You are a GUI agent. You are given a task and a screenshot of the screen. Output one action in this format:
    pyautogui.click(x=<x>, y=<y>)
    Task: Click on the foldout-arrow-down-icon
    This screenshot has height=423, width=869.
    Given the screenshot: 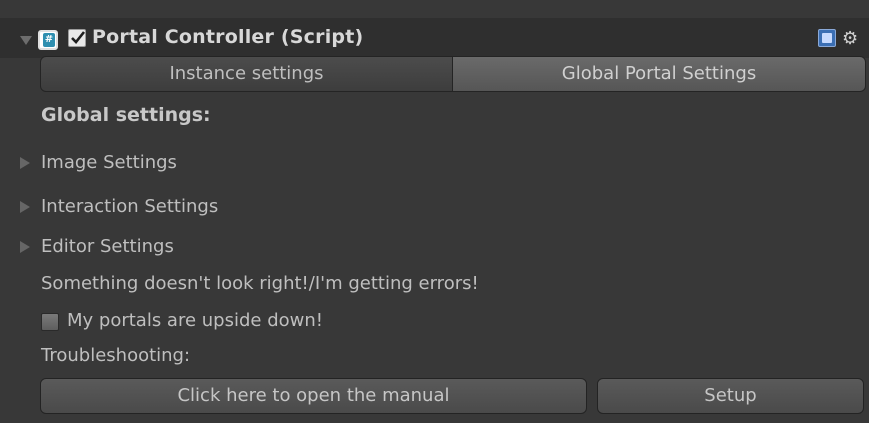 What is the action you would take?
    pyautogui.click(x=26, y=40)
    